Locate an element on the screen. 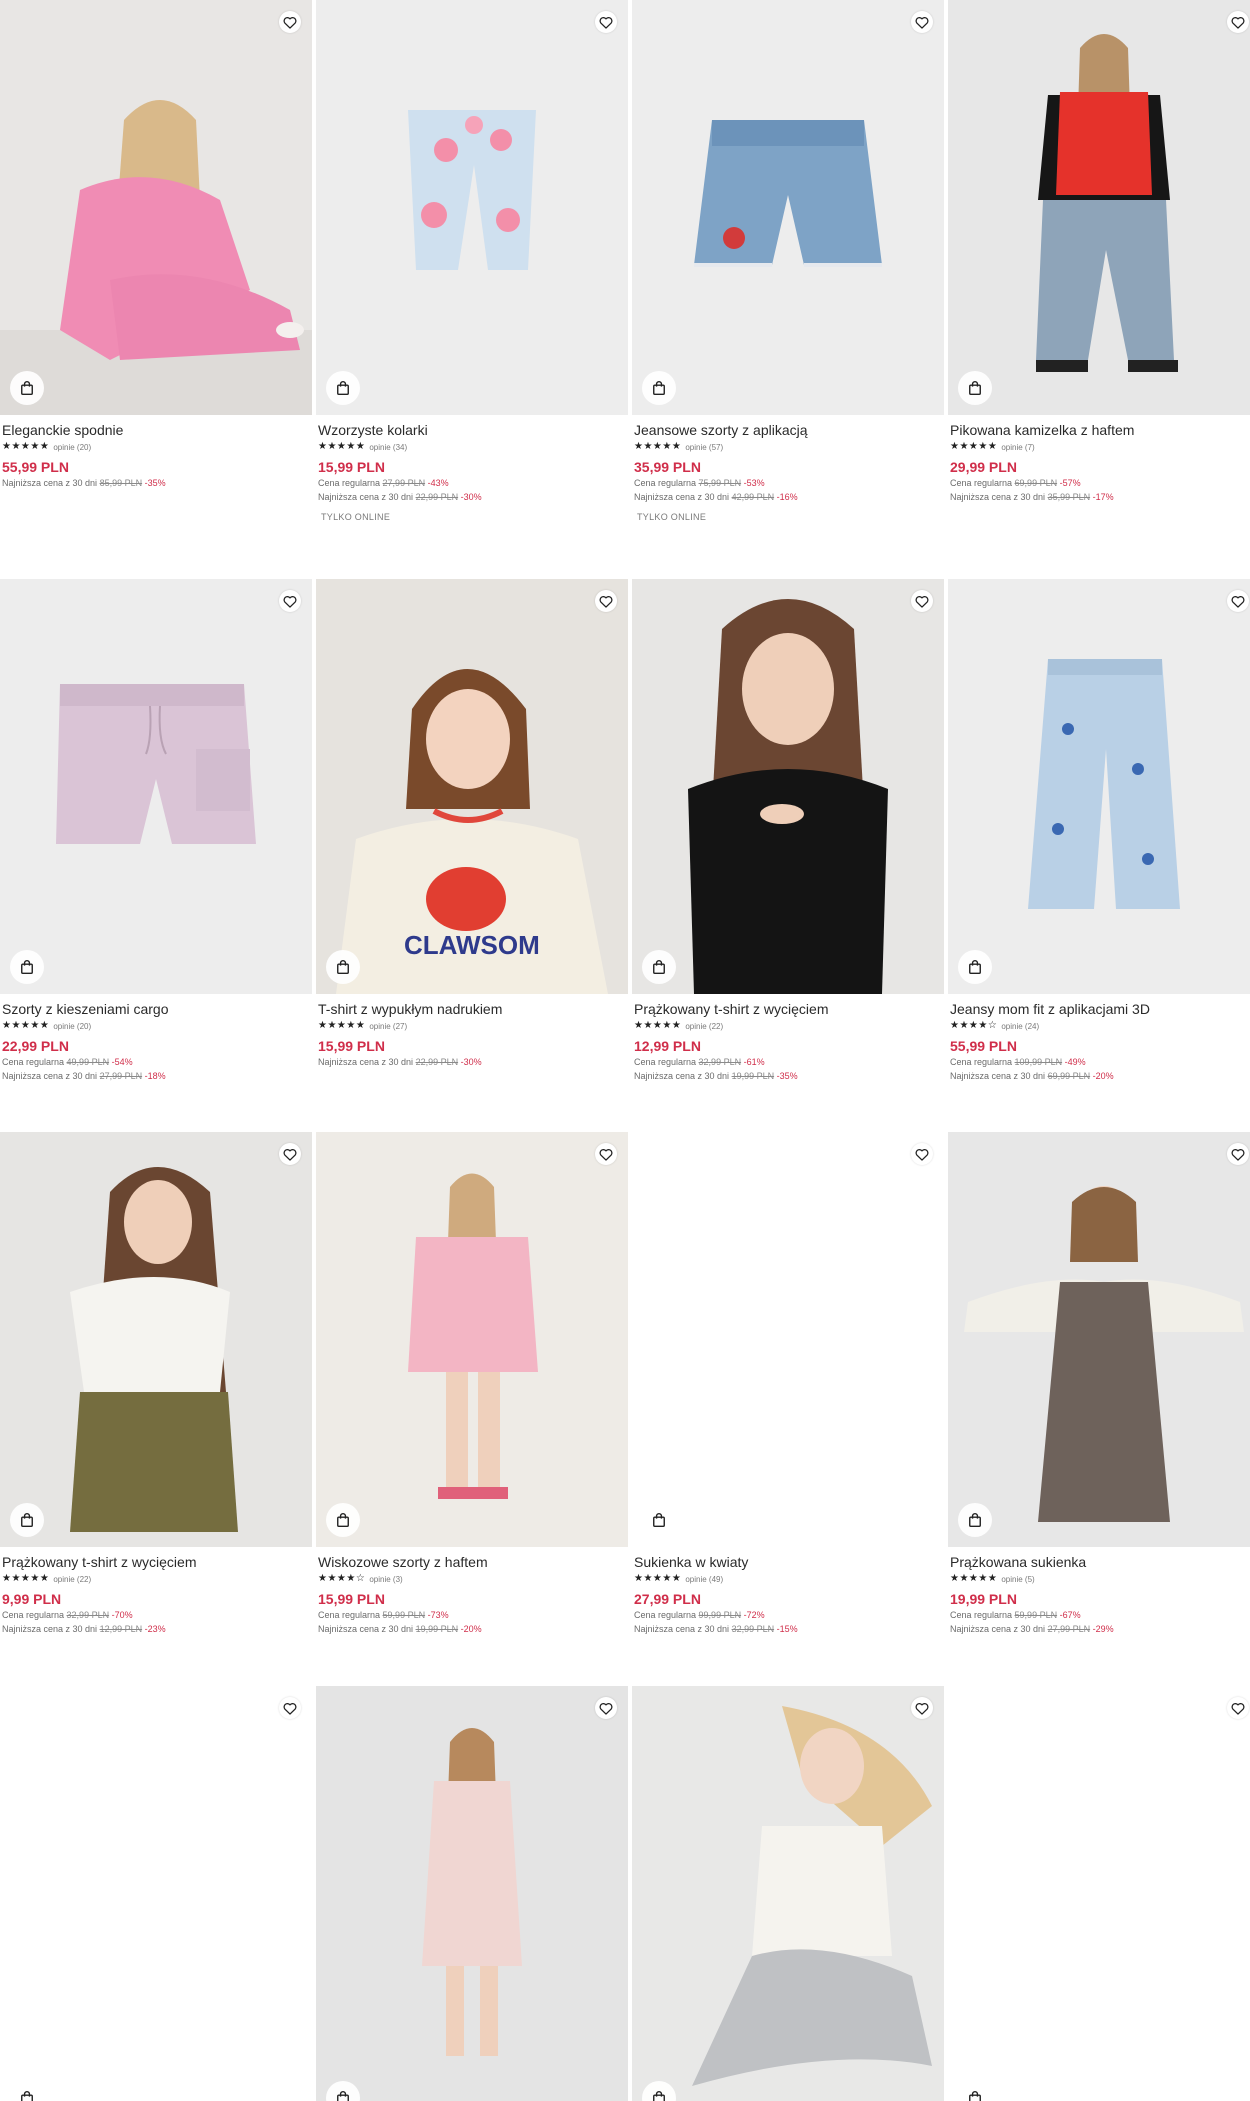 Image resolution: width=1250 pixels, height=2101 pixels. product-image: CLAWSOM is located at coordinates (472, 786).